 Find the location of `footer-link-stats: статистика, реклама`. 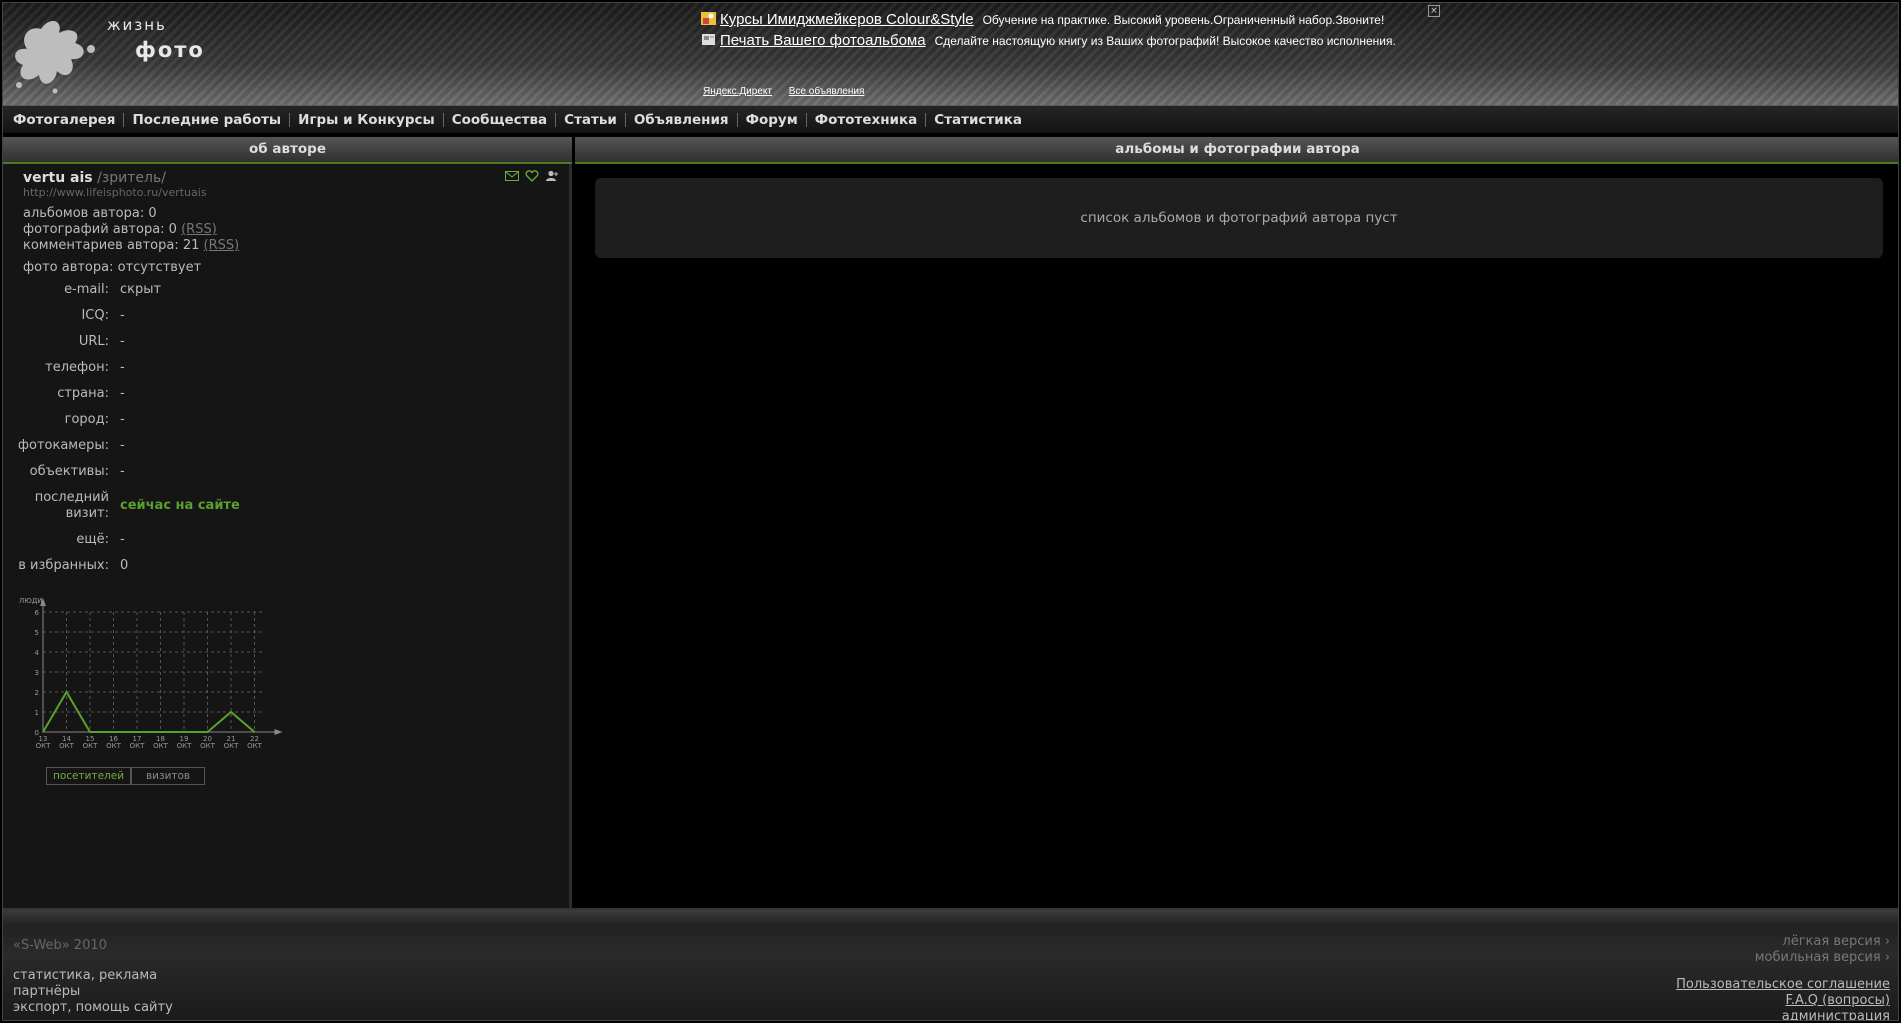

footer-link-stats: статистика, реклама is located at coordinates (93, 976).